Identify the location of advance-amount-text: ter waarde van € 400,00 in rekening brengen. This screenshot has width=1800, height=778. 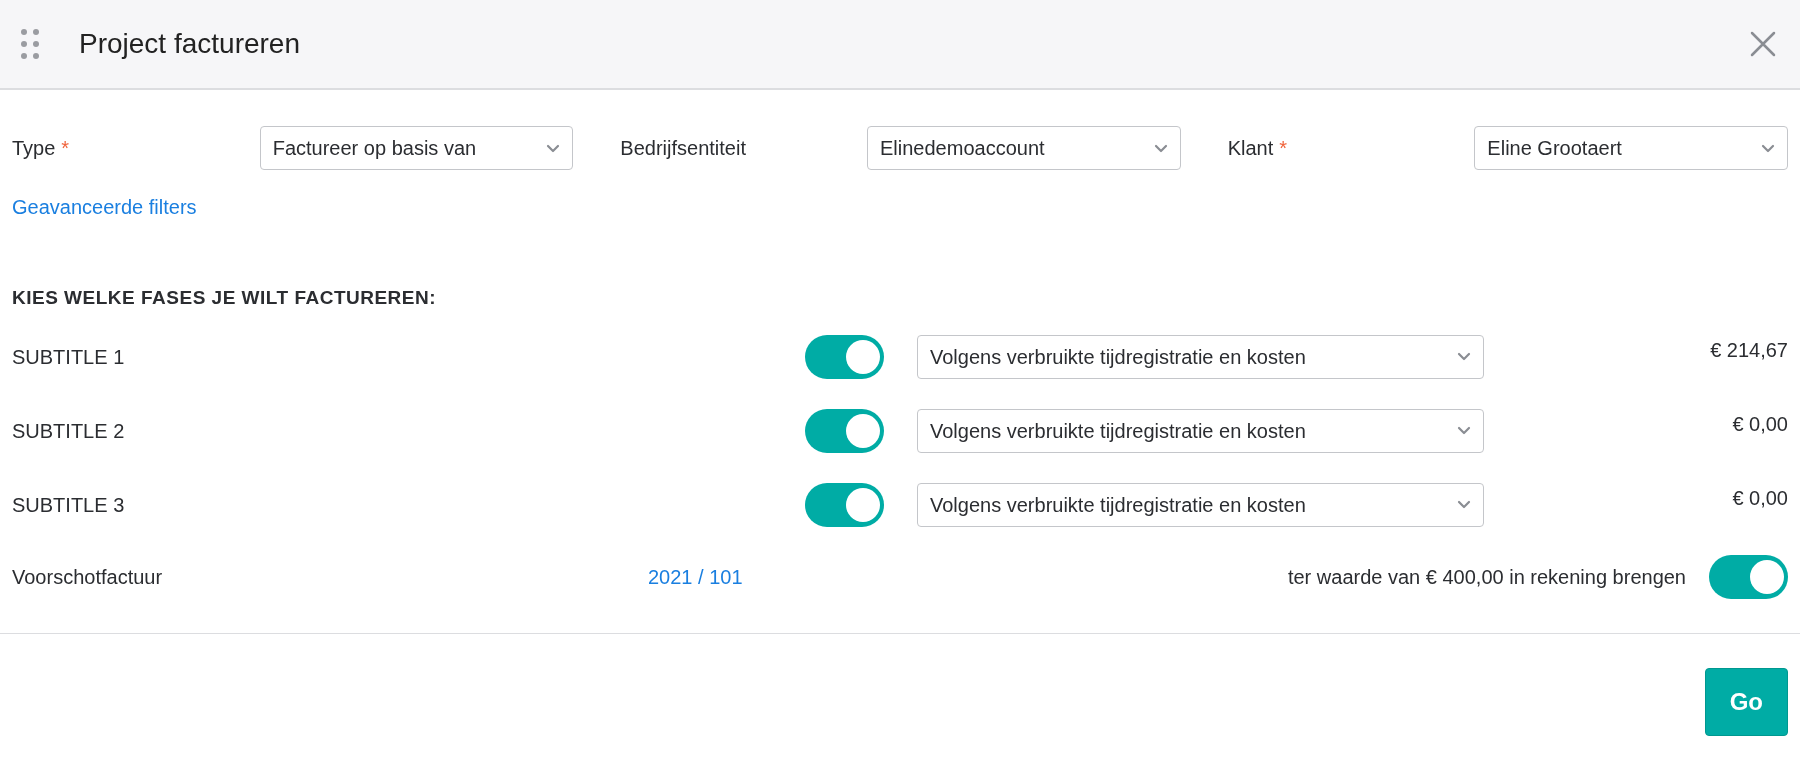
(1486, 577).